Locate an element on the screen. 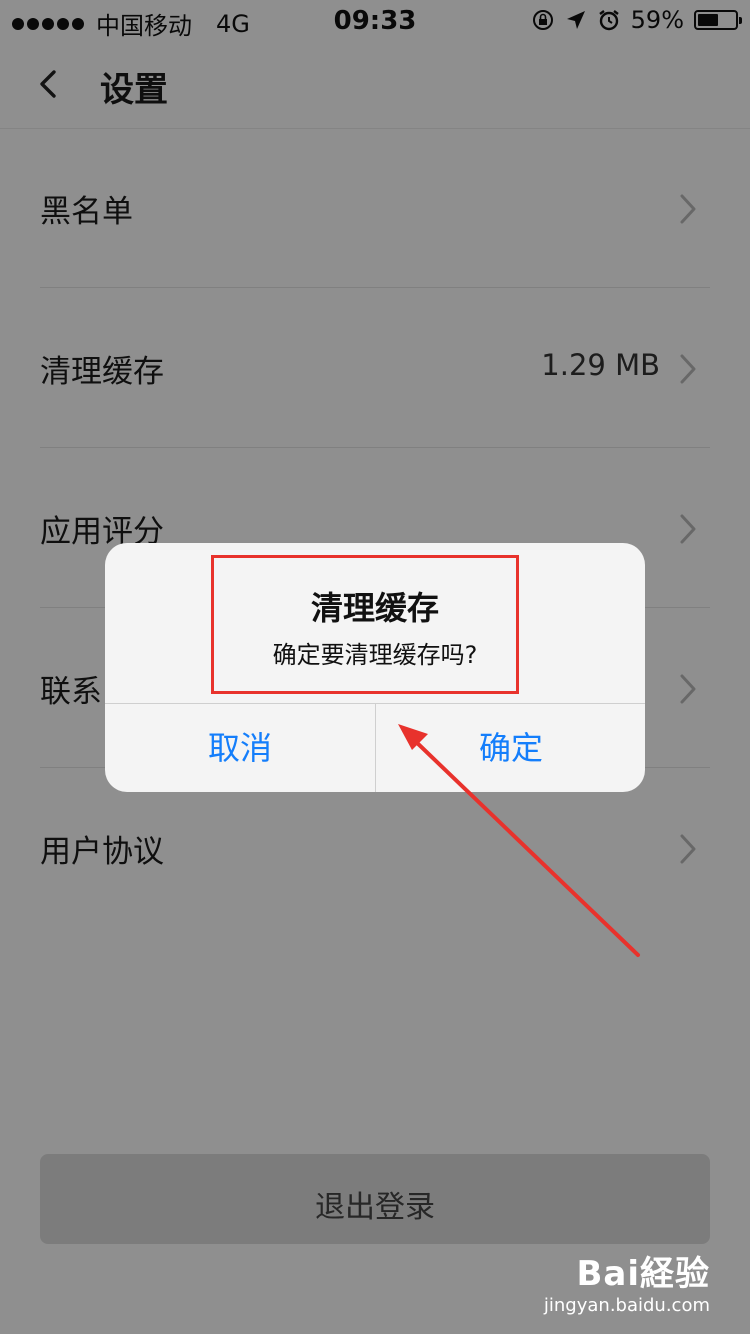 The image size is (750, 1334). baidu-jingyan-watermark: Bai経验 jingyan.baidu.com is located at coordinates (627, 1281).